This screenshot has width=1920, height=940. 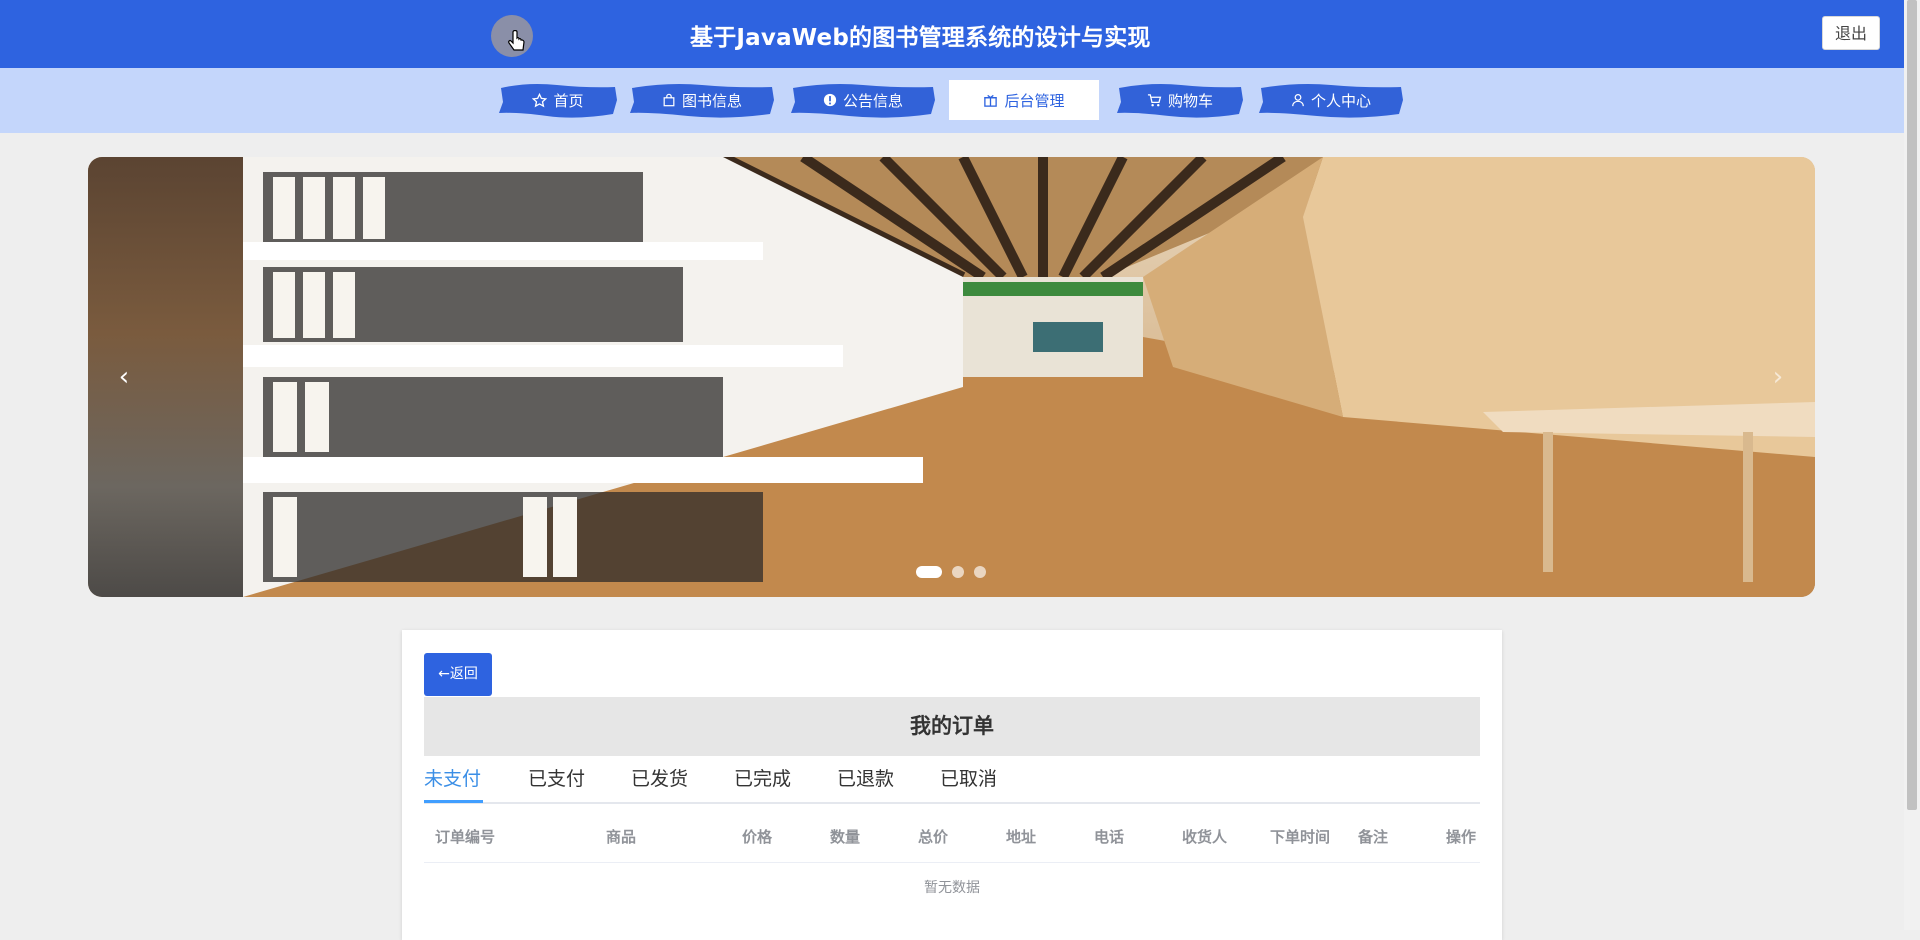 What do you see at coordinates (621, 837) in the screenshot?
I see `column-header: 商品` at bounding box center [621, 837].